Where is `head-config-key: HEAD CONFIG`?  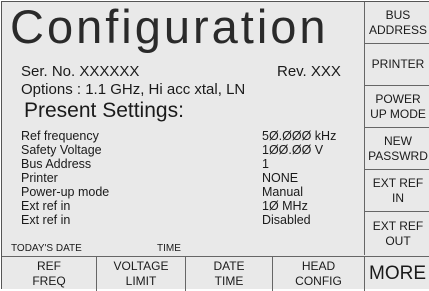
head-config-key: HEAD CONFIG is located at coordinates (318, 274).